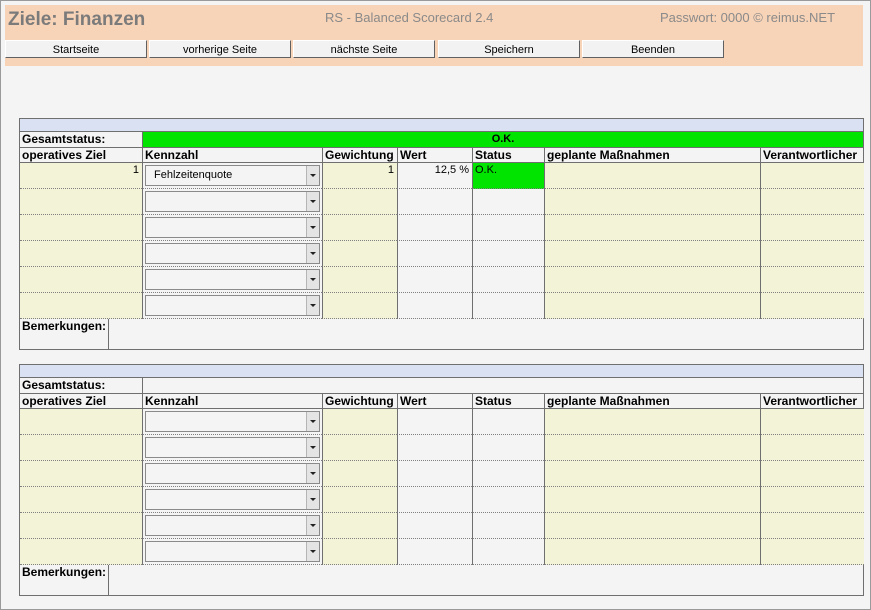  I want to click on goal-cell: 1, so click(81, 176).